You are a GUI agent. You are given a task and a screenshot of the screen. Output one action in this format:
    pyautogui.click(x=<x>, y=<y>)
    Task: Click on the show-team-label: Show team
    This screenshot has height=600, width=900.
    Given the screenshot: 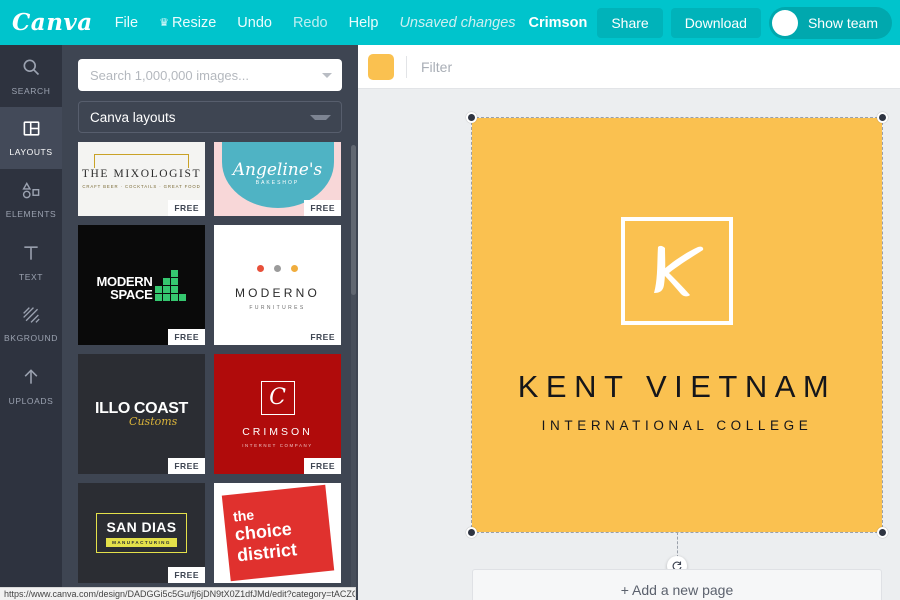 What is the action you would take?
    pyautogui.click(x=842, y=22)
    